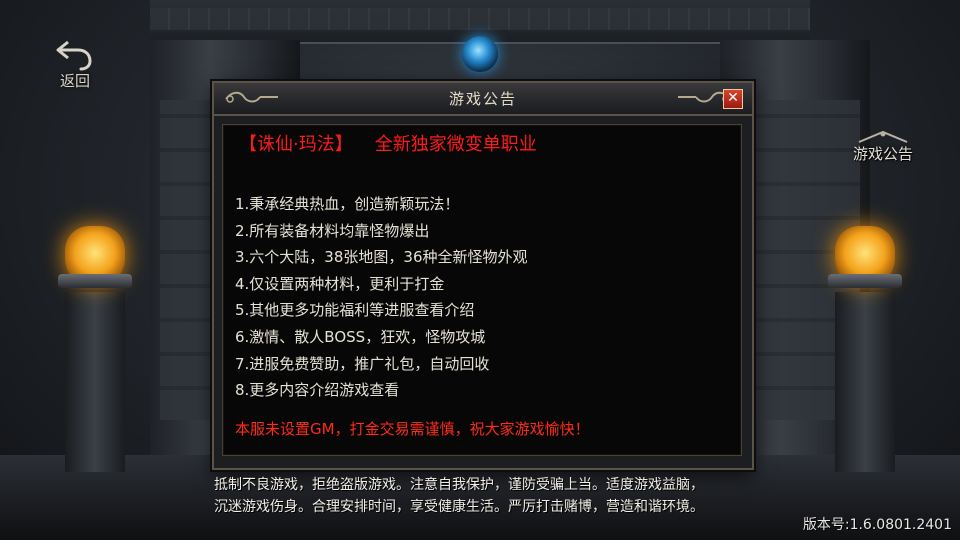  What do you see at coordinates (412, 429) in the screenshot?
I see `warning-text: 本服未设置GM，打金交易需谨慎，祝大家游戏愉快！` at bounding box center [412, 429].